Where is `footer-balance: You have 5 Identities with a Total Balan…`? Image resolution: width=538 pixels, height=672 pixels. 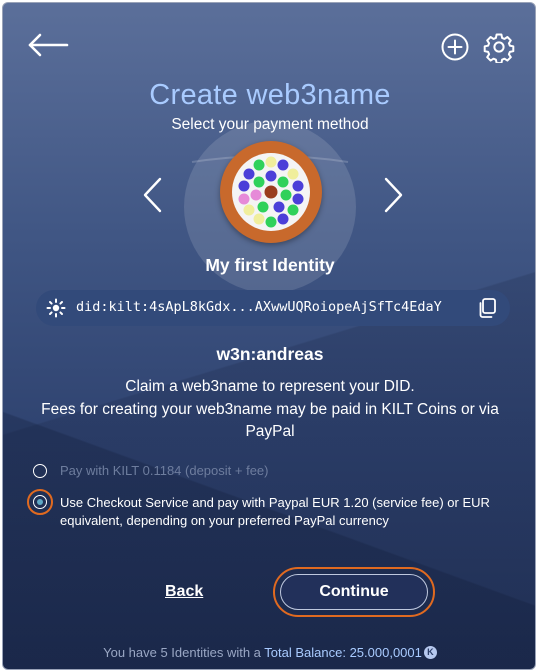
footer-balance: You have 5 Identities with a Total Balan… is located at coordinates (269, 652).